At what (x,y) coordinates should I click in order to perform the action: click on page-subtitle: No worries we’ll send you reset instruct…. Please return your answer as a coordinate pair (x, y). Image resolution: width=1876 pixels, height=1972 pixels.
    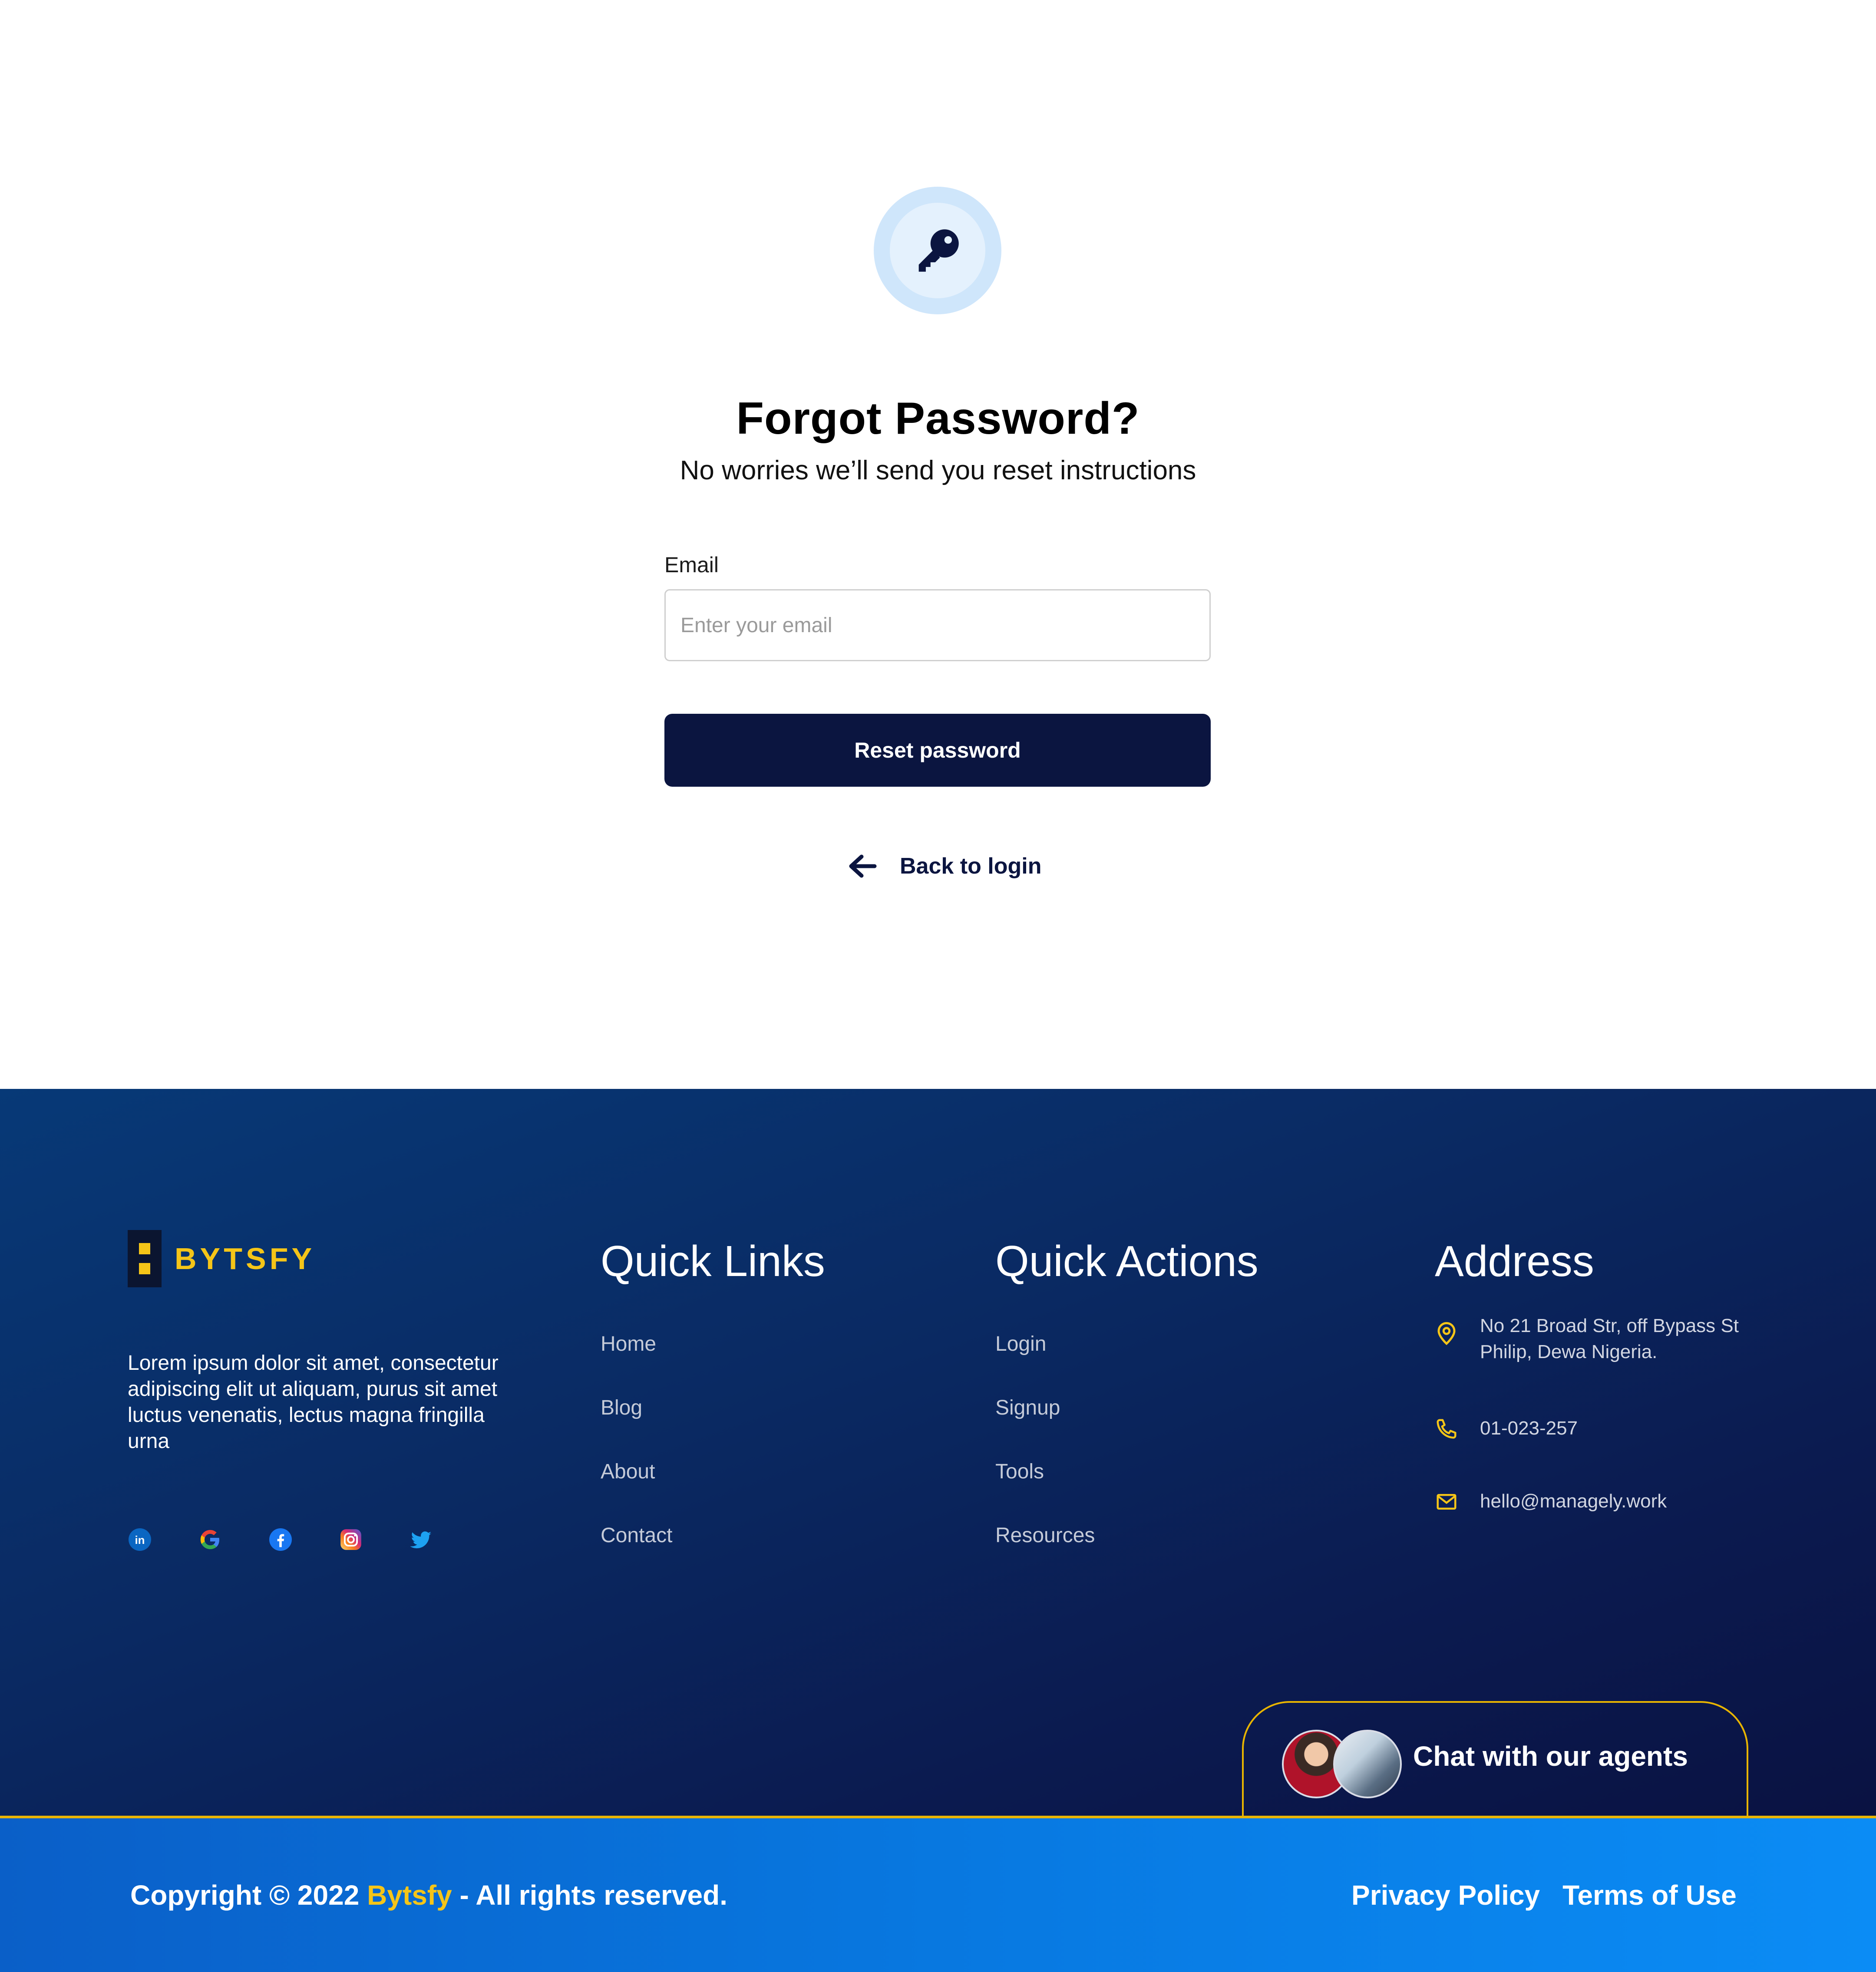
    Looking at the image, I should click on (938, 470).